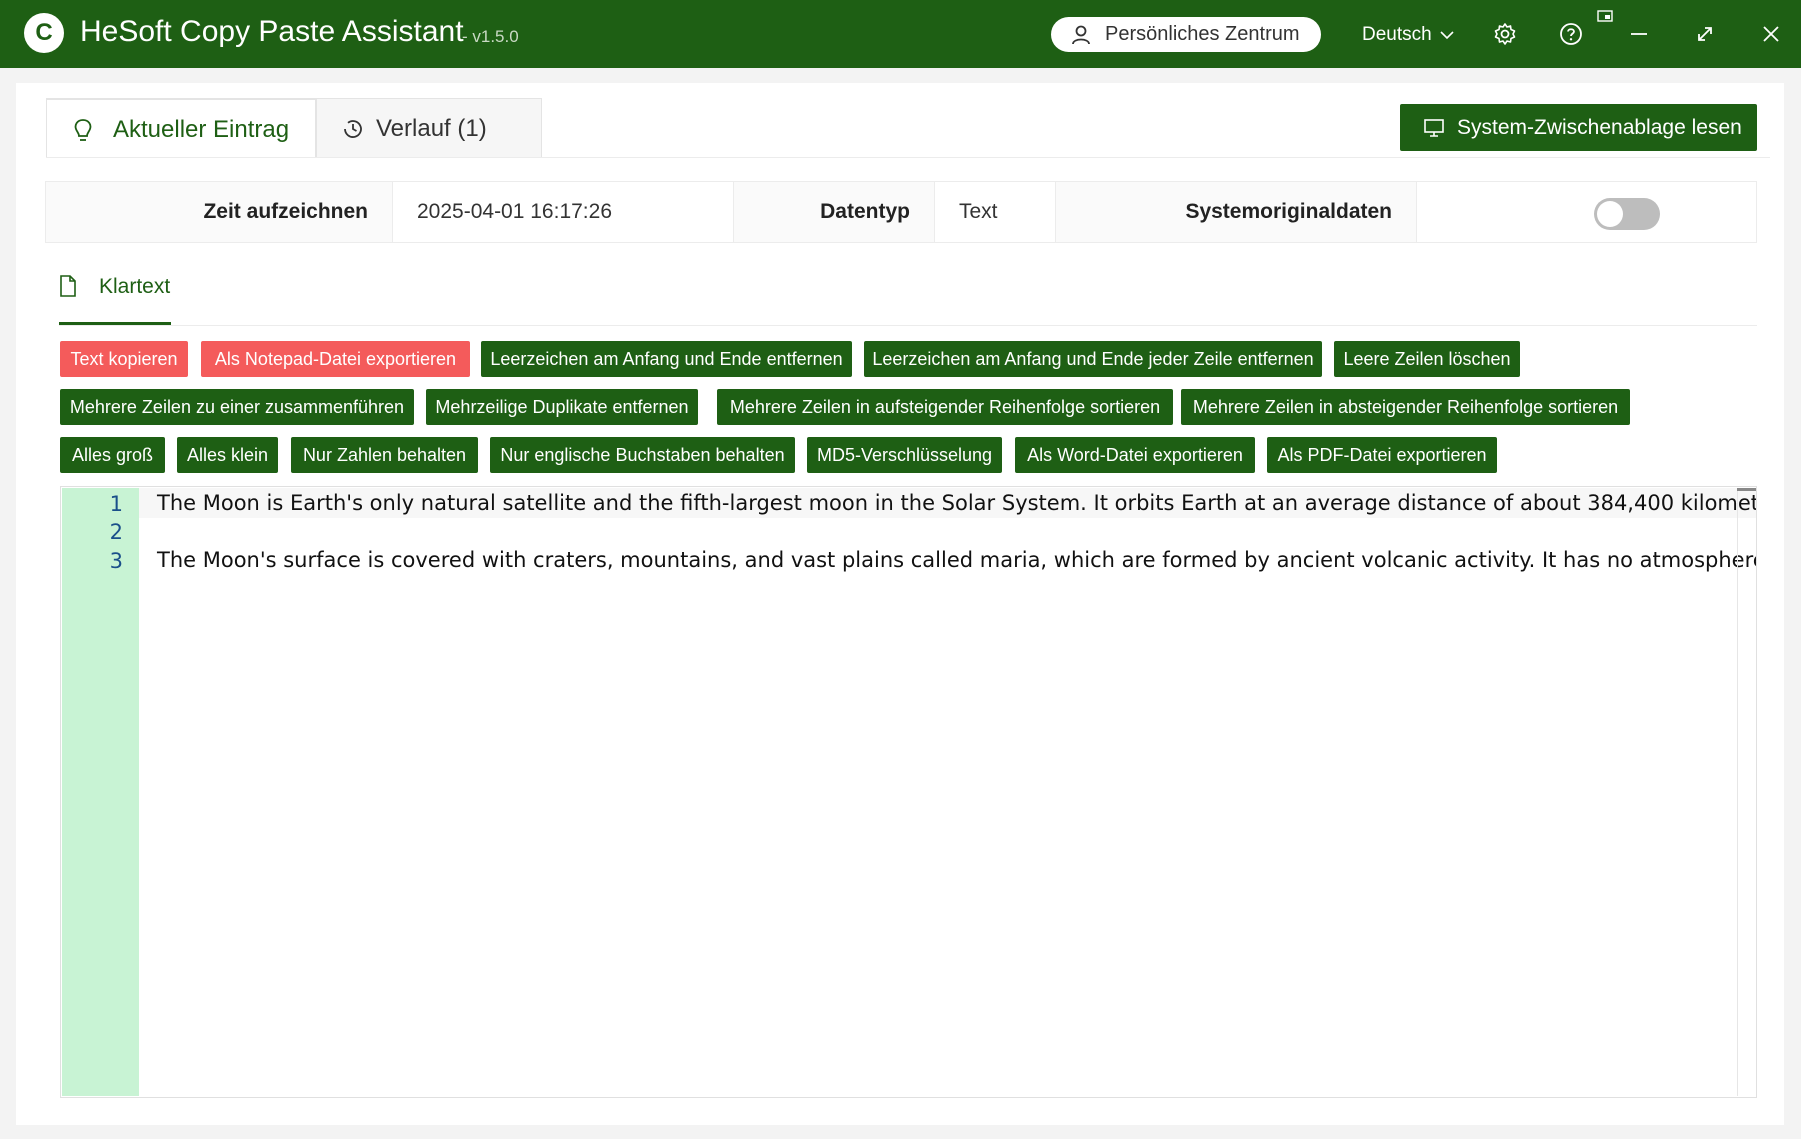  I want to click on mini-window-icon, so click(1605, 17).